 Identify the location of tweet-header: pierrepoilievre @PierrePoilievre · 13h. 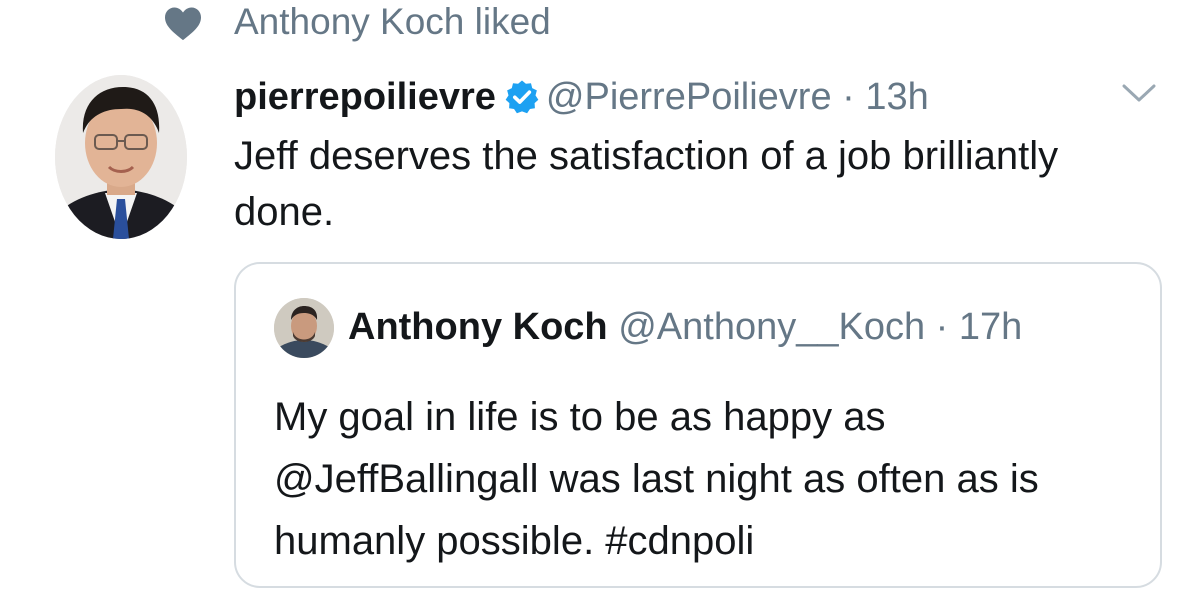
(581, 97).